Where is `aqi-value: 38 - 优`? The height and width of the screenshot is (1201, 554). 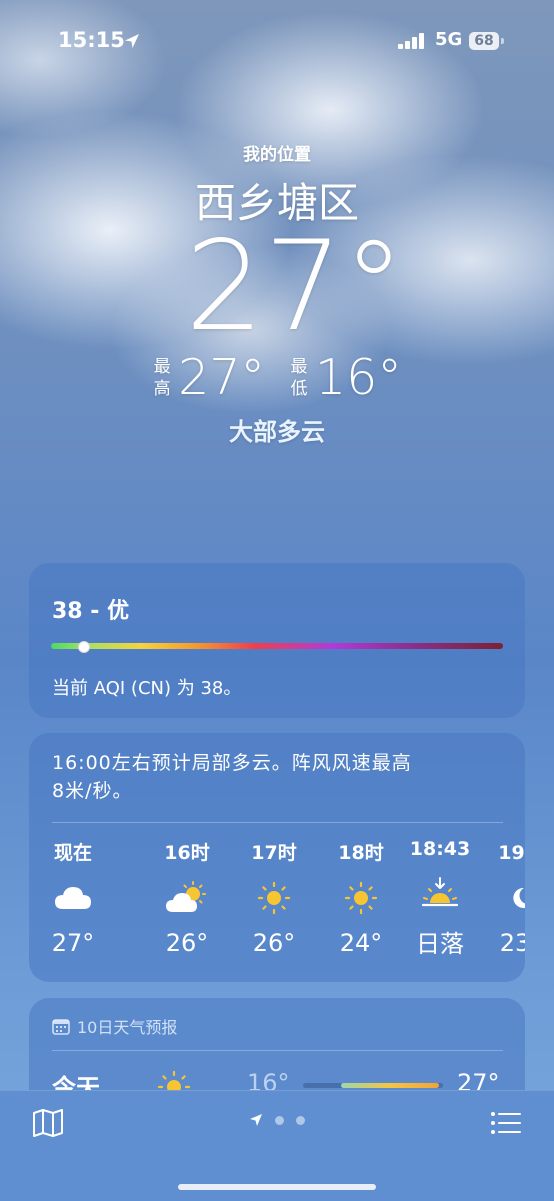
aqi-value: 38 - 优 is located at coordinates (91, 611).